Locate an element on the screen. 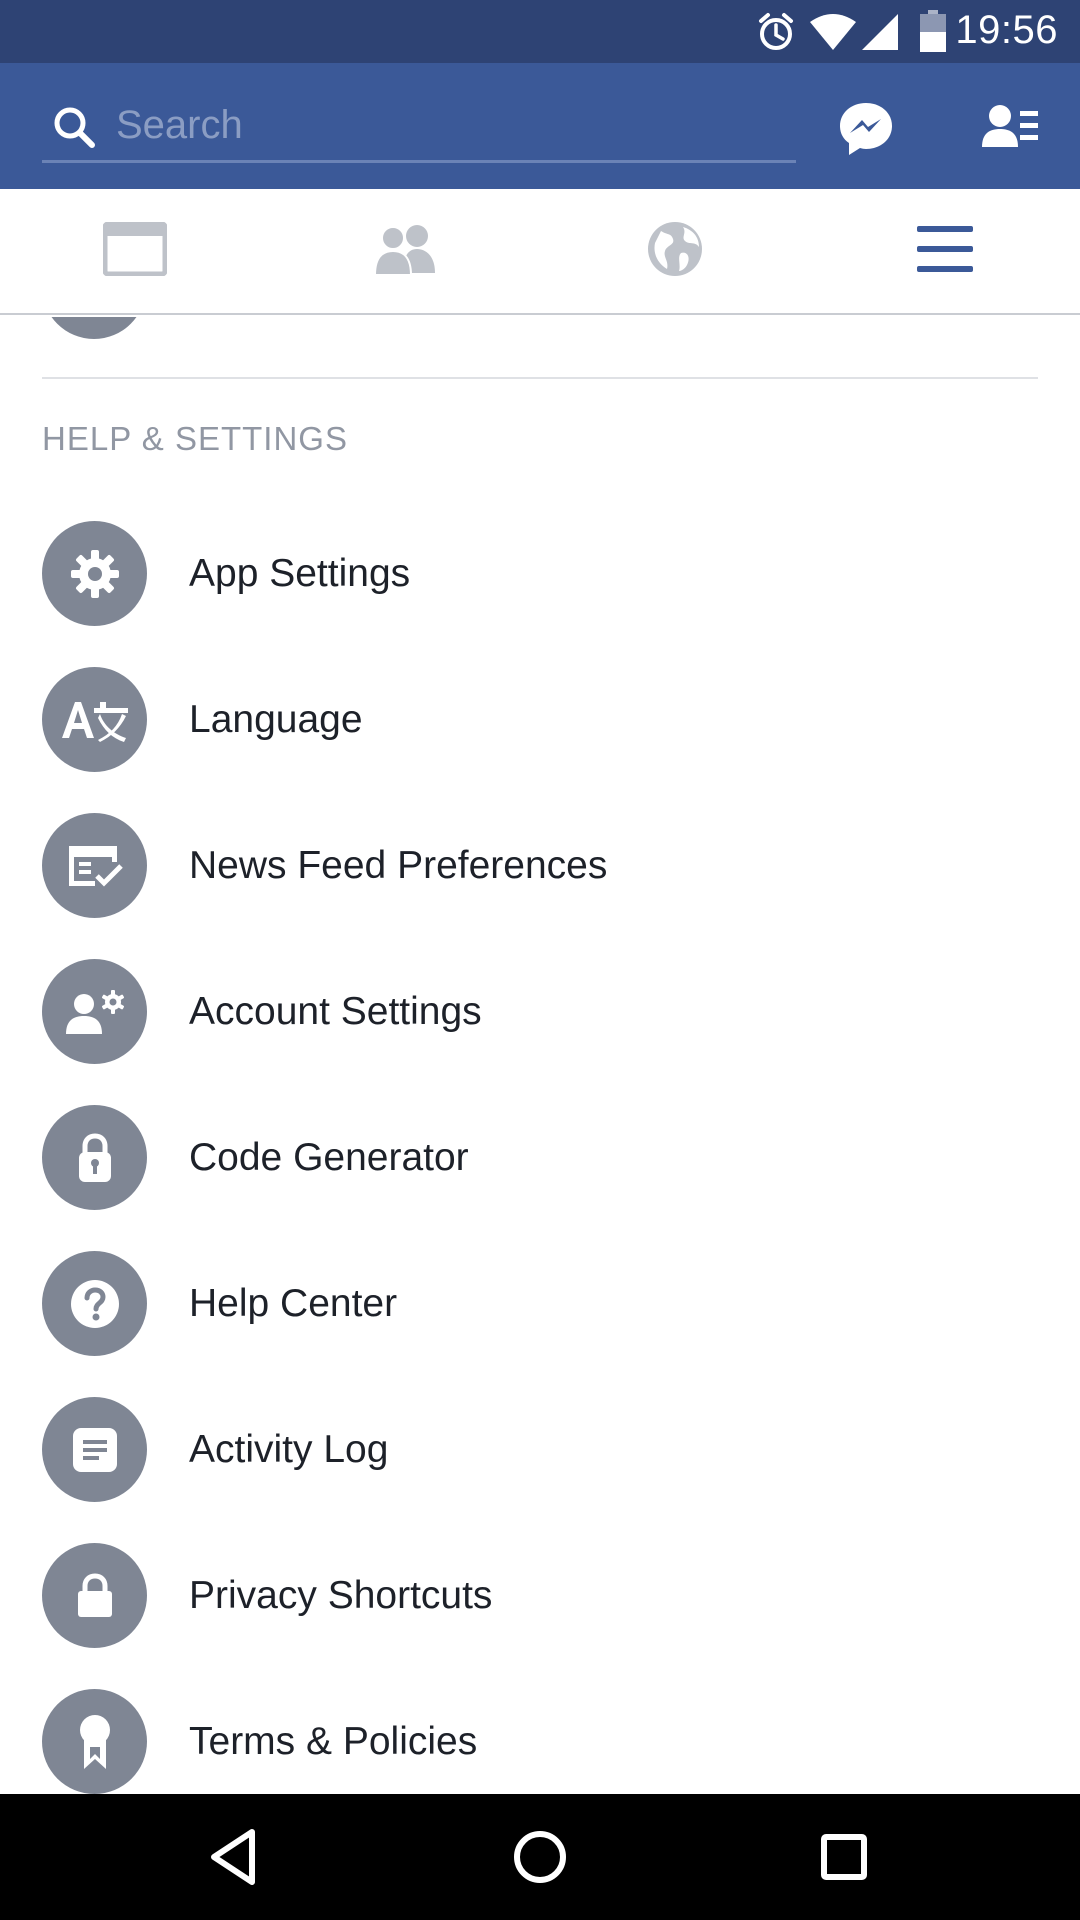 The image size is (1080, 1920). menu-icon is located at coordinates (945, 251).